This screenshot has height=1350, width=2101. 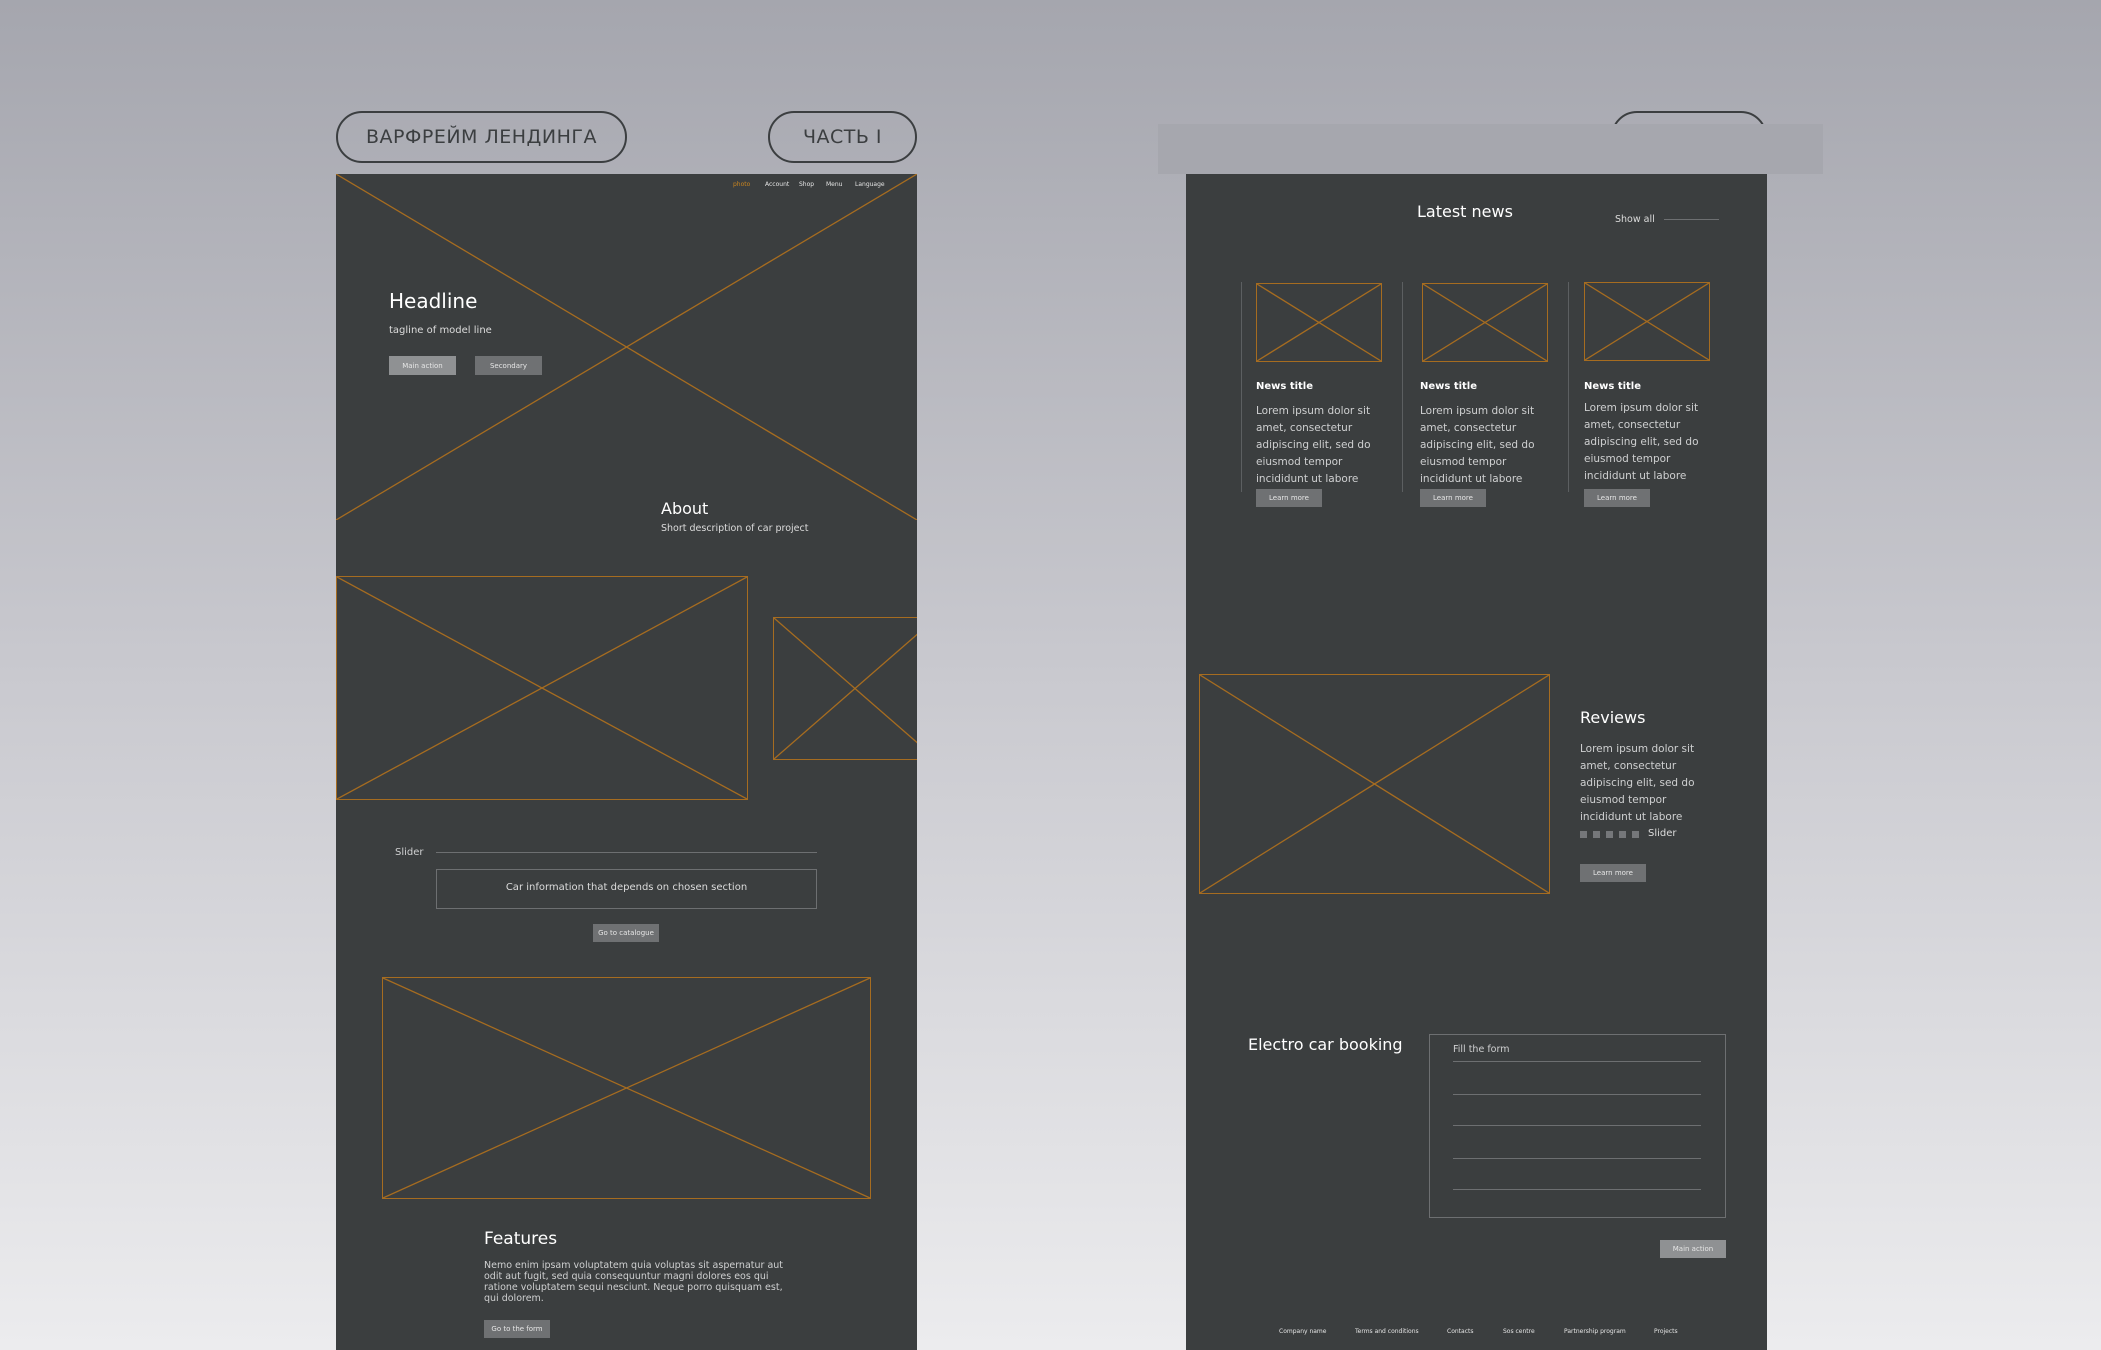 I want to click on reviews-image-placeholder, so click(x=1374, y=784).